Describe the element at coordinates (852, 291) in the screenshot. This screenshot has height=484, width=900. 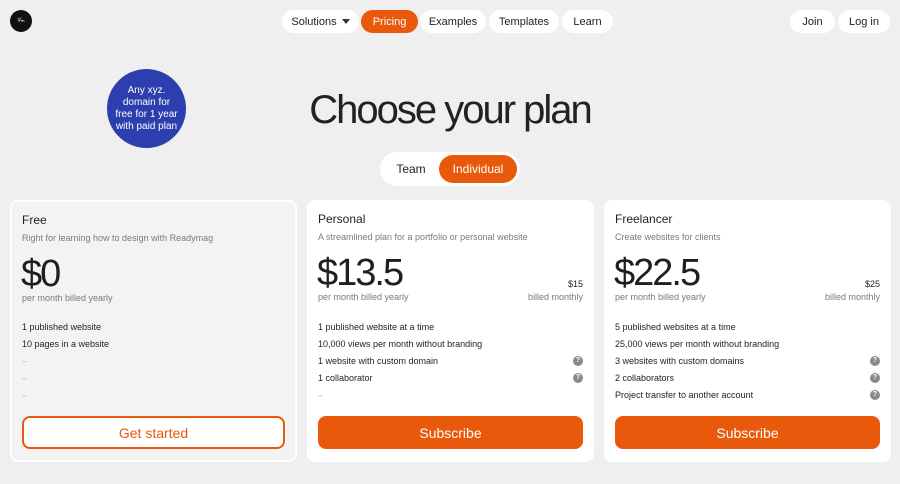
I see `monthly-price: $25 billed monthly` at that location.